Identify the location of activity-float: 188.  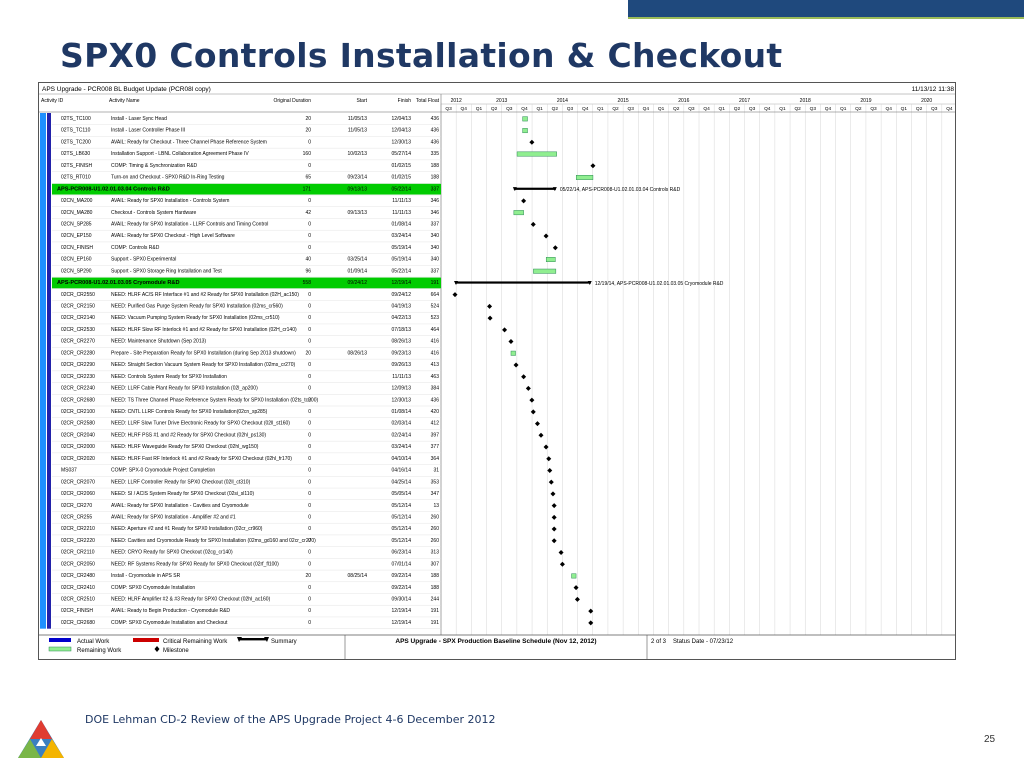
(435, 576).